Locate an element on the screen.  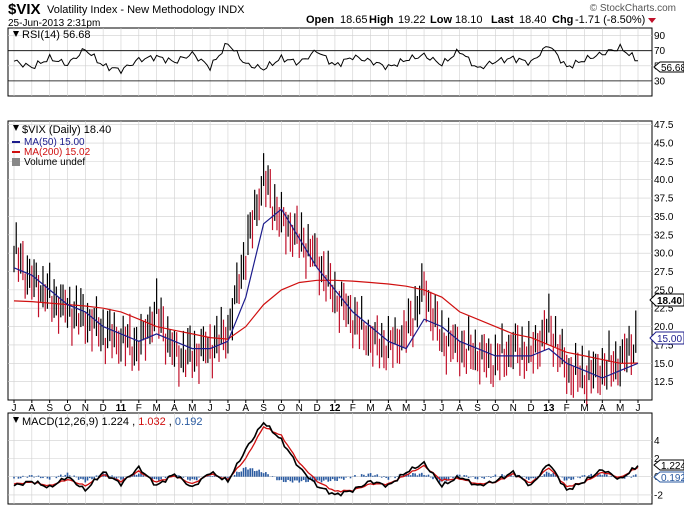
low-value: 18.10 is located at coordinates (469, 20).